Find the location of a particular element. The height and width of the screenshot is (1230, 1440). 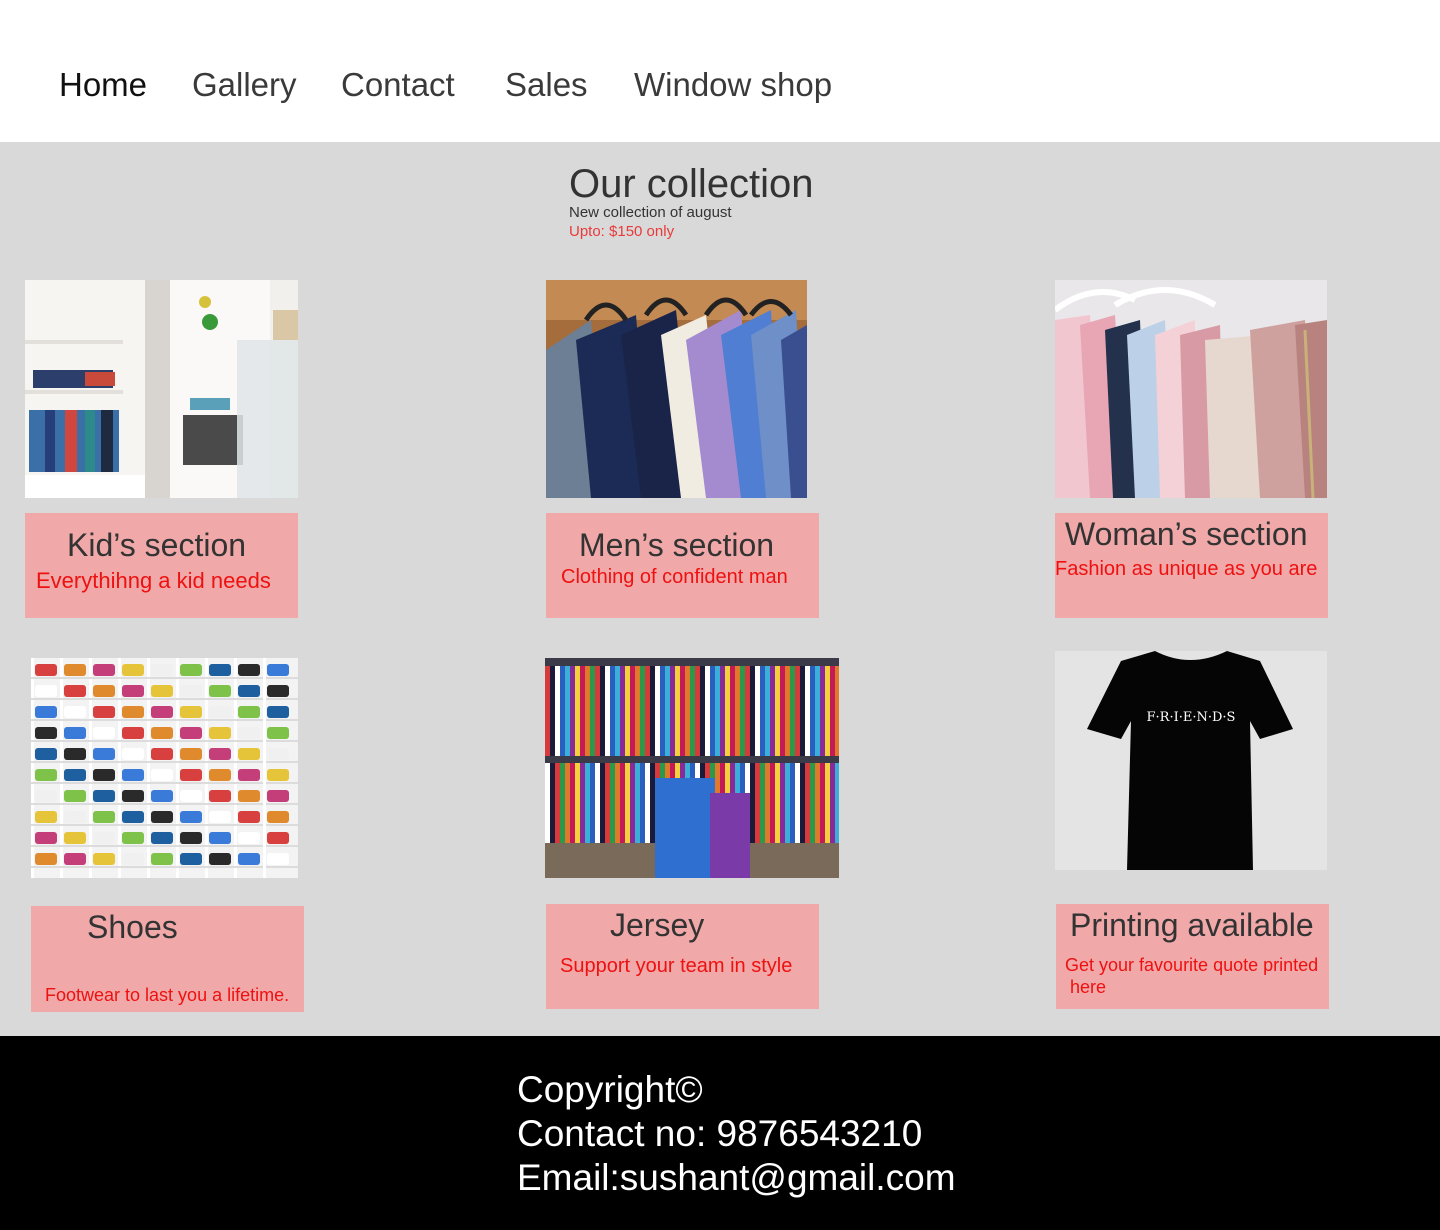

jersey-section-card: Jersey Support your team in style is located at coordinates (682, 956).